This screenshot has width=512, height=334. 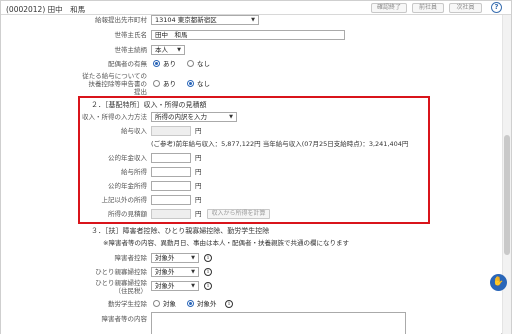 What do you see at coordinates (131, 50) in the screenshot?
I see `householder-rel-label: 世帯主続柄` at bounding box center [131, 50].